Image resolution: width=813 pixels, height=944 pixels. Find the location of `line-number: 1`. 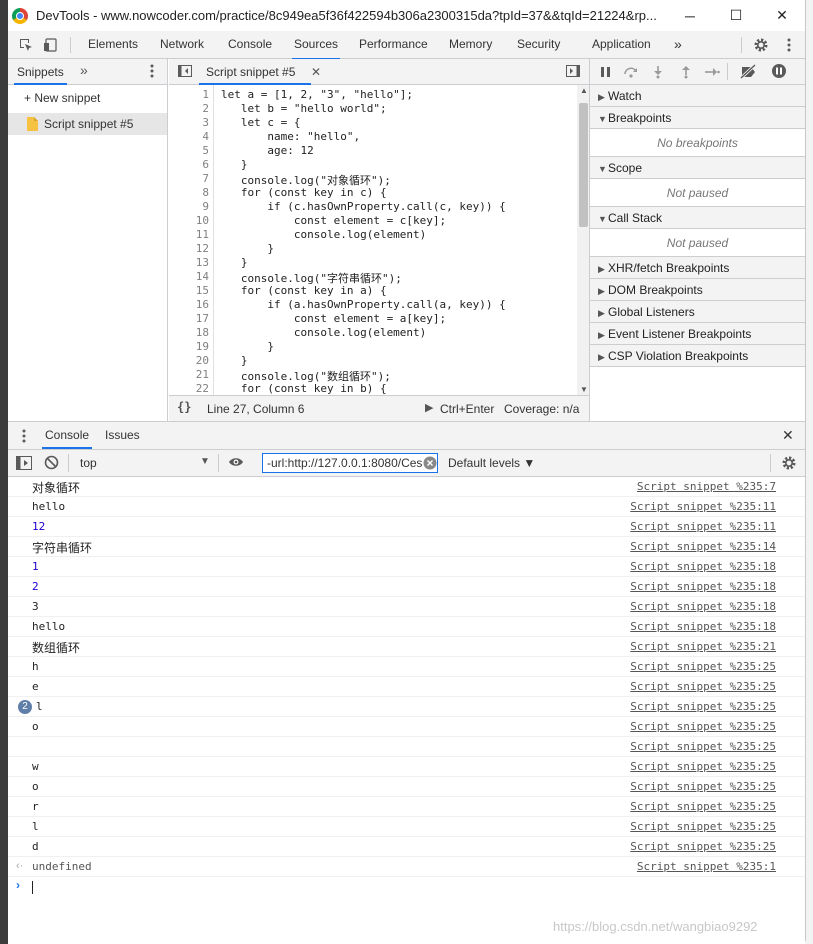

line-number: 1 is located at coordinates (205, 94).